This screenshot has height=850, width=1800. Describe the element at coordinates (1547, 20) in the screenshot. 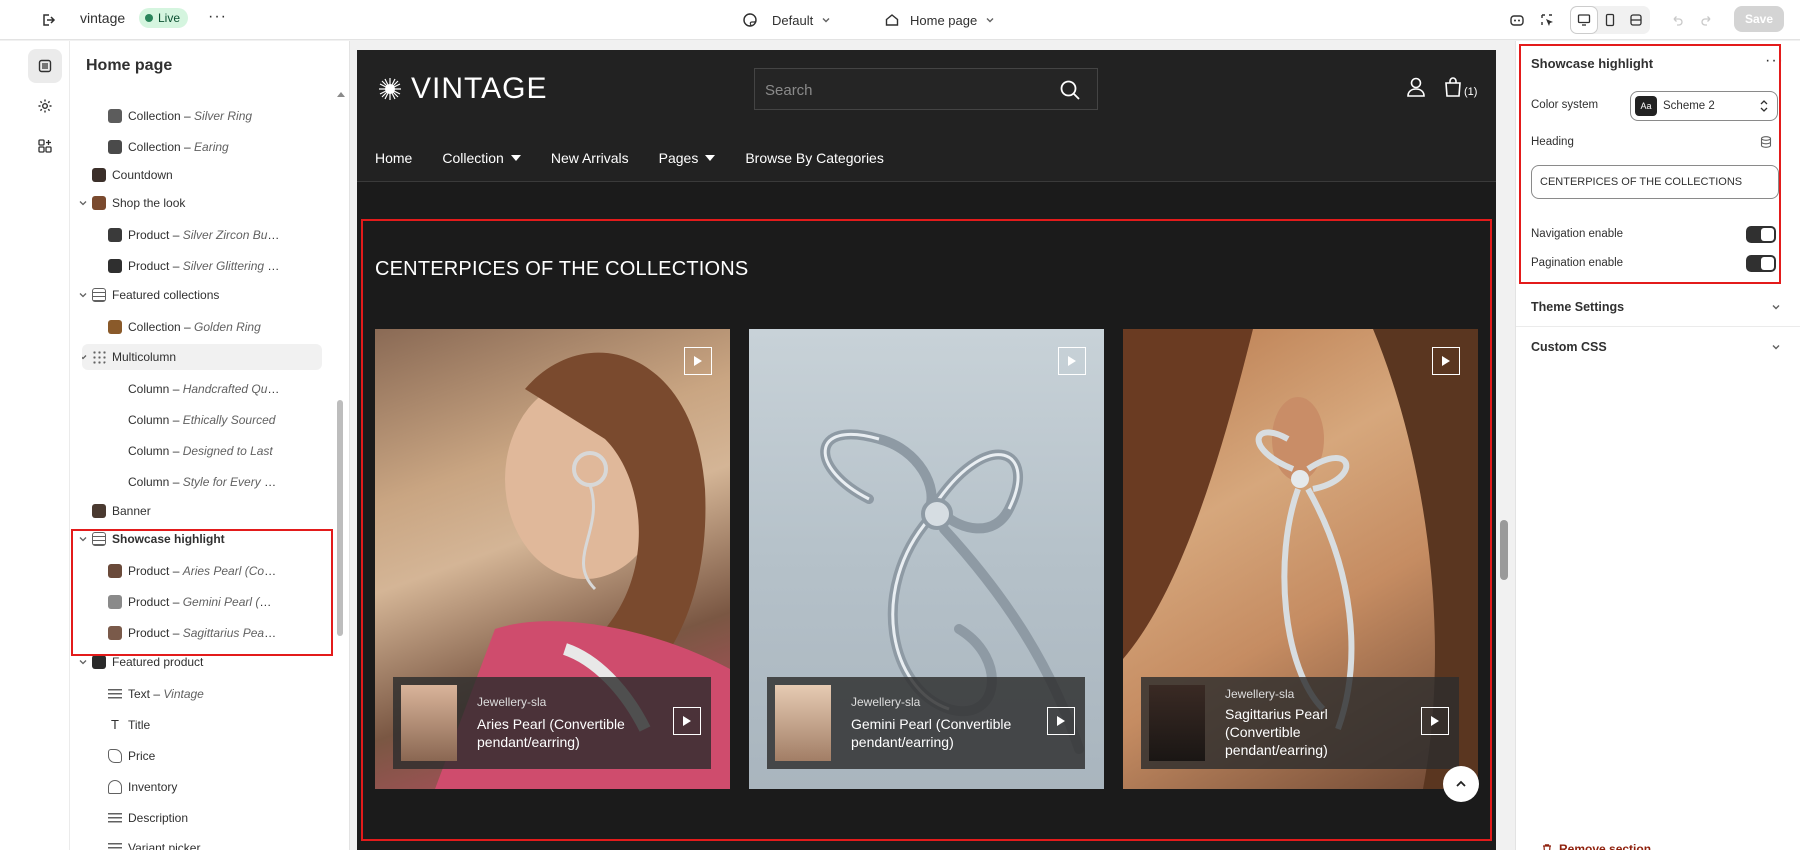

I see `inspector-icon` at that location.